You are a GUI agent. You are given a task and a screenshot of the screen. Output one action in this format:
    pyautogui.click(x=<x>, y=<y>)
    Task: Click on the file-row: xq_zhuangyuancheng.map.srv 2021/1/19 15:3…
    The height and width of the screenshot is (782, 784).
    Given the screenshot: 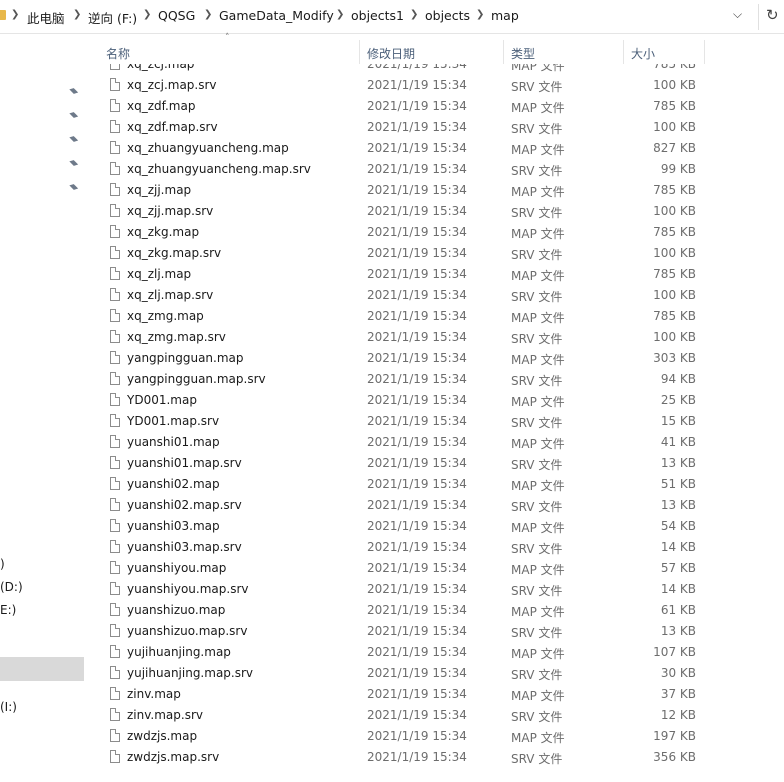 What is the action you would take?
    pyautogui.click(x=442, y=169)
    